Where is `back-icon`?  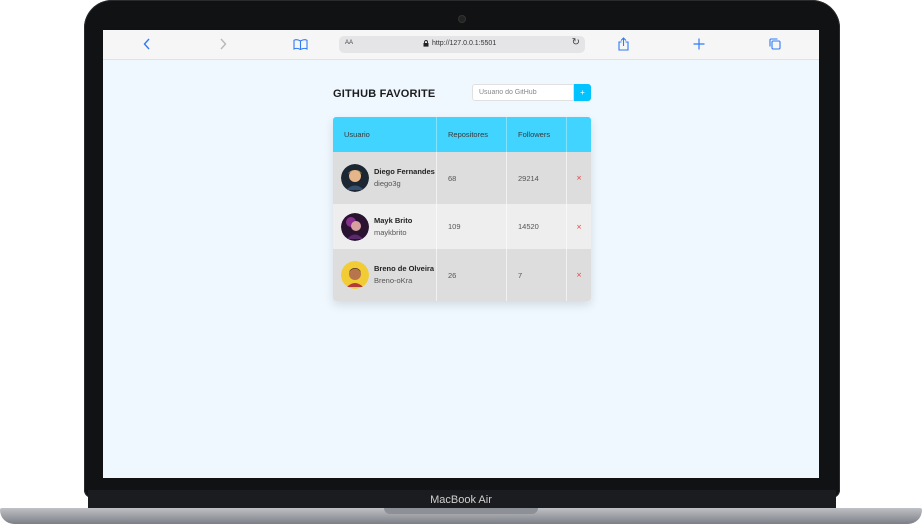 back-icon is located at coordinates (147, 44).